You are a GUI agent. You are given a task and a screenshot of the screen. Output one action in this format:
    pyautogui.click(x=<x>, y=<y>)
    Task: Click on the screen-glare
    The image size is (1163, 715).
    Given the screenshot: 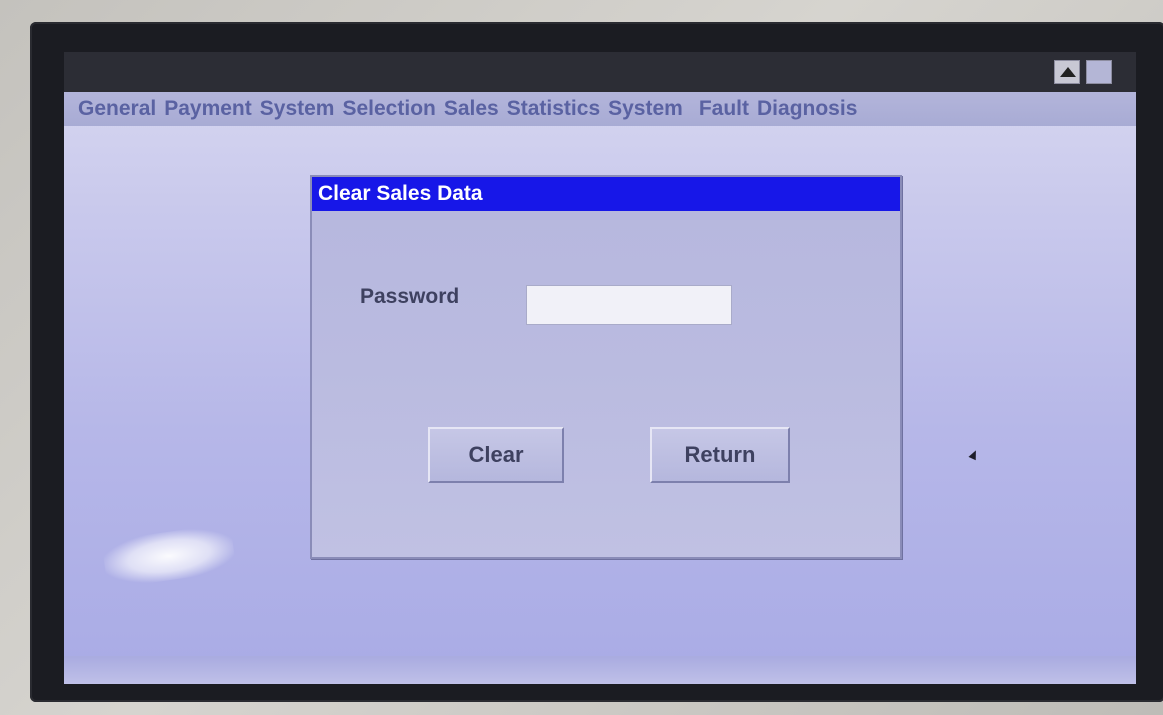 What is the action you would take?
    pyautogui.click(x=169, y=556)
    